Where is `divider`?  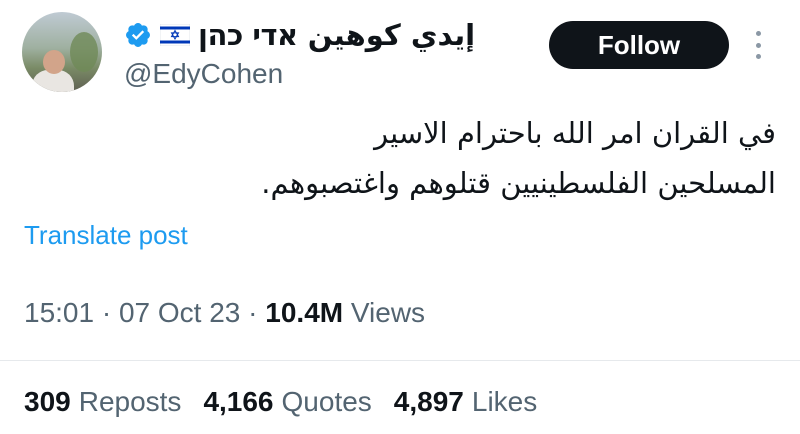
divider is located at coordinates (400, 360).